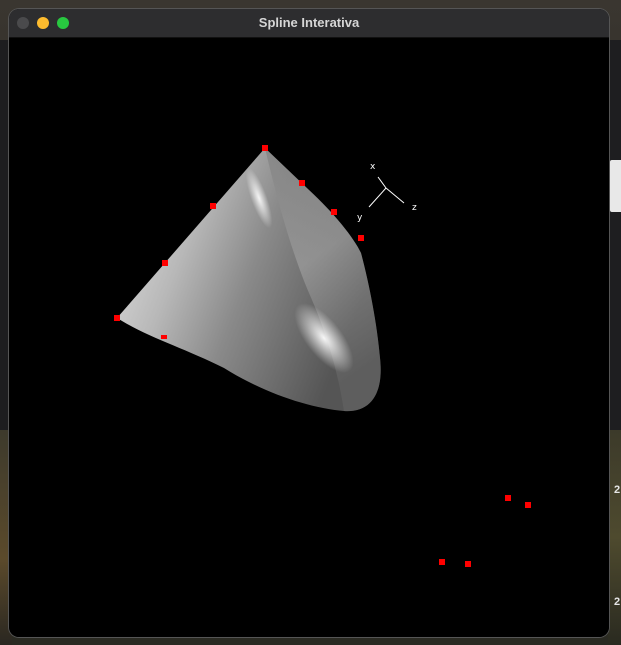 The image size is (621, 645). Describe the element at coordinates (614, 537) in the screenshot. I see `background-wallpaper-right` at that location.